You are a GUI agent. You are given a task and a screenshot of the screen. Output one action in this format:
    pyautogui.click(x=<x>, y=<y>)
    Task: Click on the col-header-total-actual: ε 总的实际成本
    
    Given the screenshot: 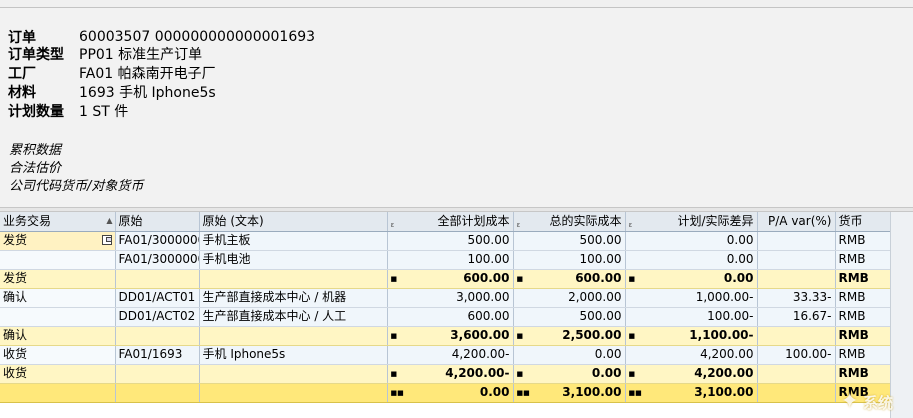 What is the action you would take?
    pyautogui.click(x=569, y=222)
    